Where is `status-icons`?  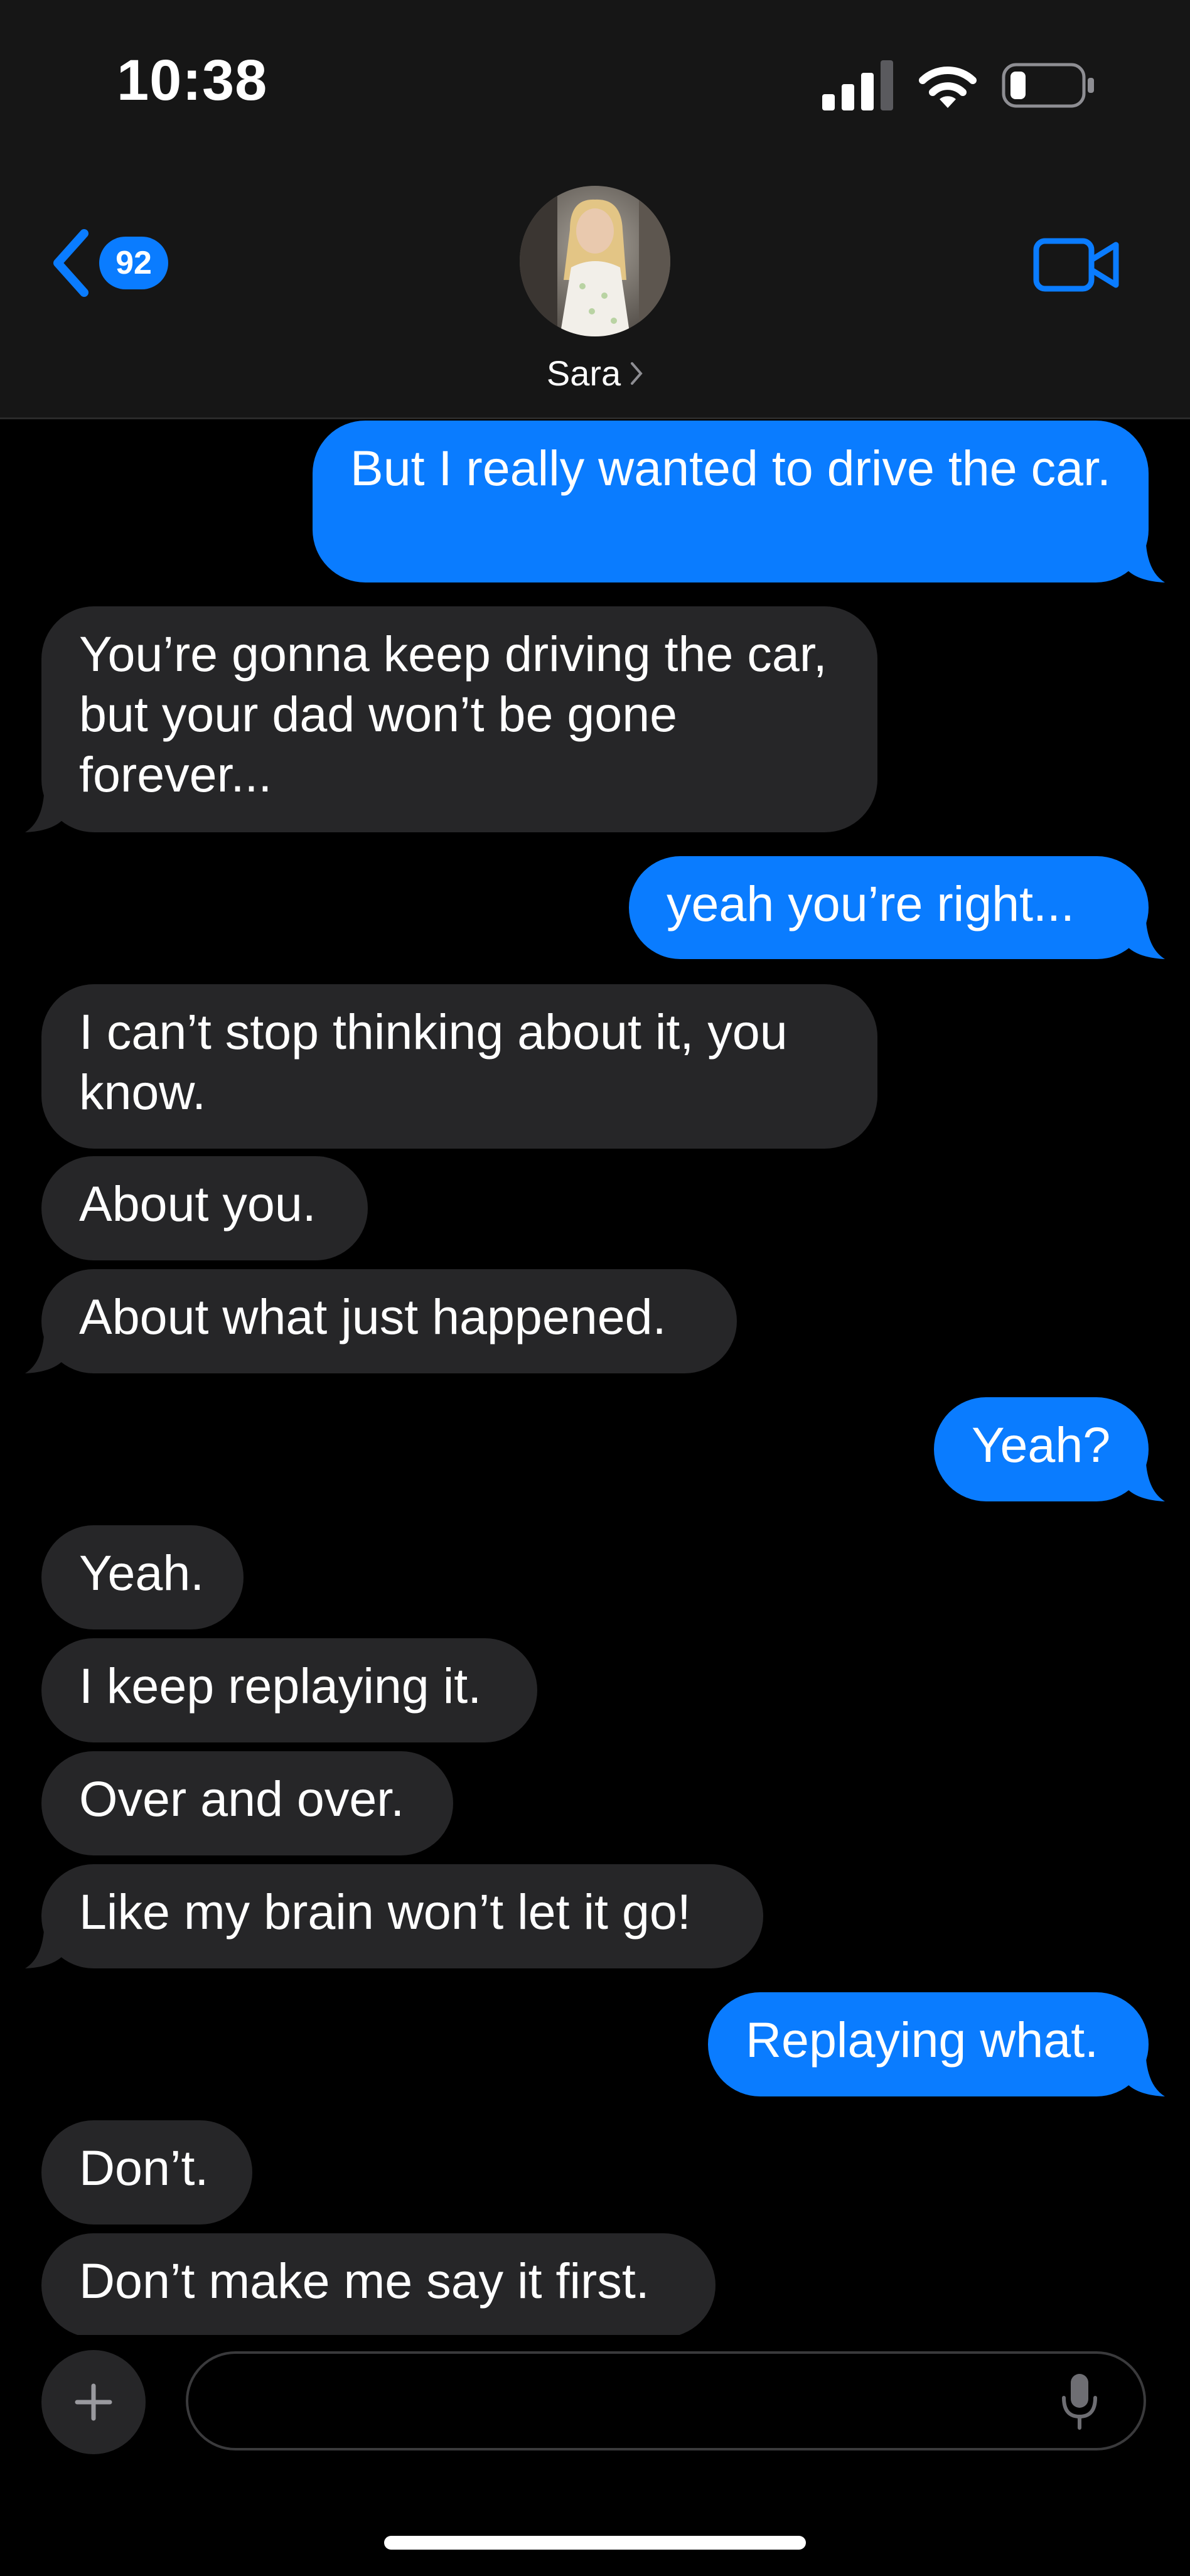
status-icons is located at coordinates (959, 85).